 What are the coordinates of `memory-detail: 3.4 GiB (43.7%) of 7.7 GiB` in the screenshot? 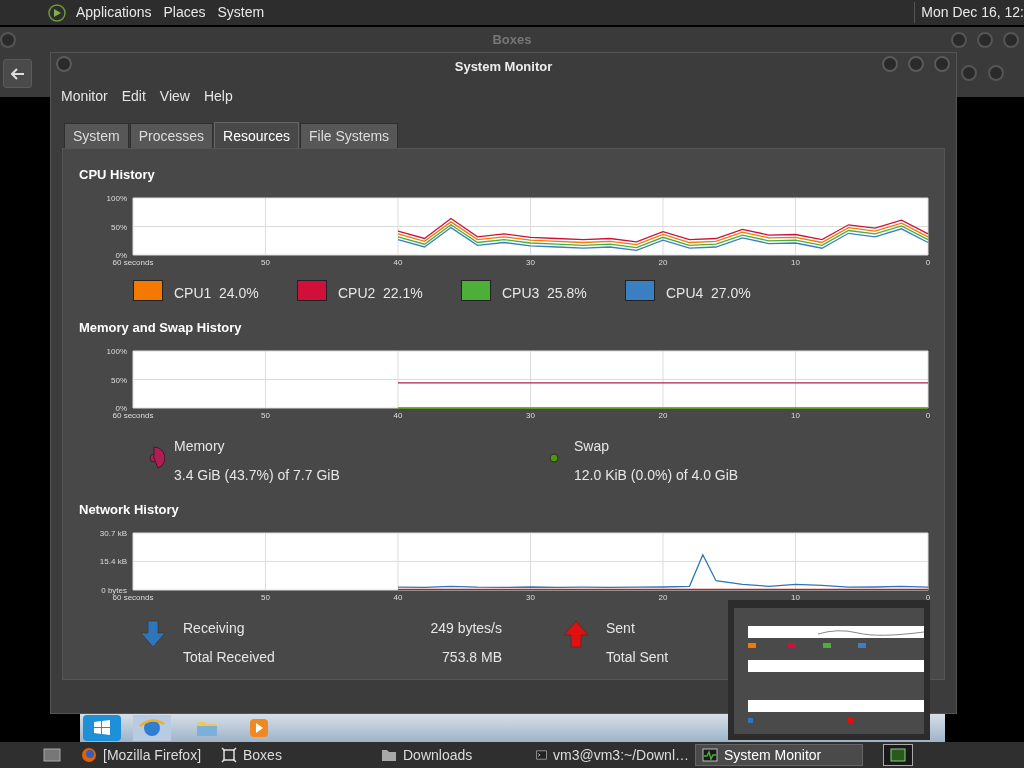 It's located at (257, 475).